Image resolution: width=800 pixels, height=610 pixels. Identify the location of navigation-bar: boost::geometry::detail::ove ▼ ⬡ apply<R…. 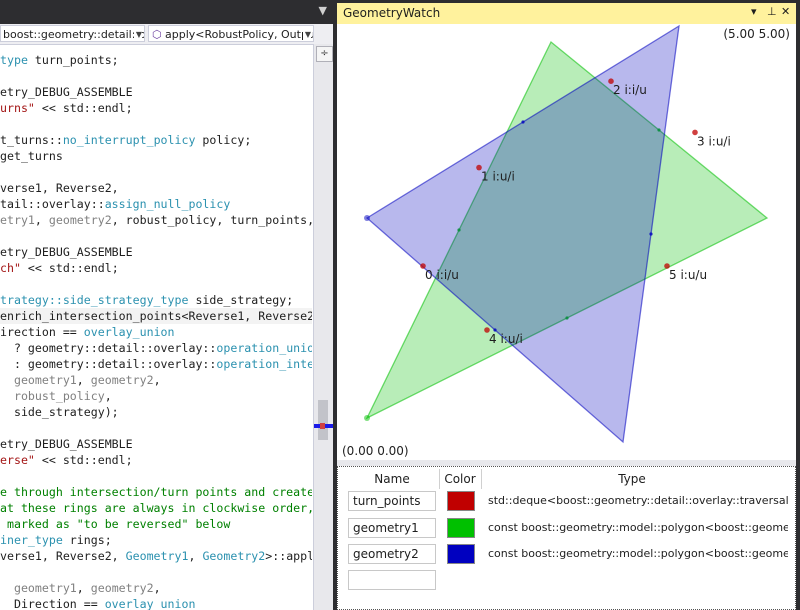
(166, 34).